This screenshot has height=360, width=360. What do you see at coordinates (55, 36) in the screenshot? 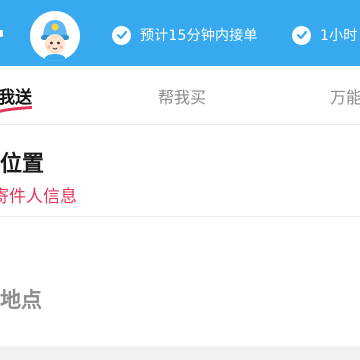
I see `courier-avatar-icon` at bounding box center [55, 36].